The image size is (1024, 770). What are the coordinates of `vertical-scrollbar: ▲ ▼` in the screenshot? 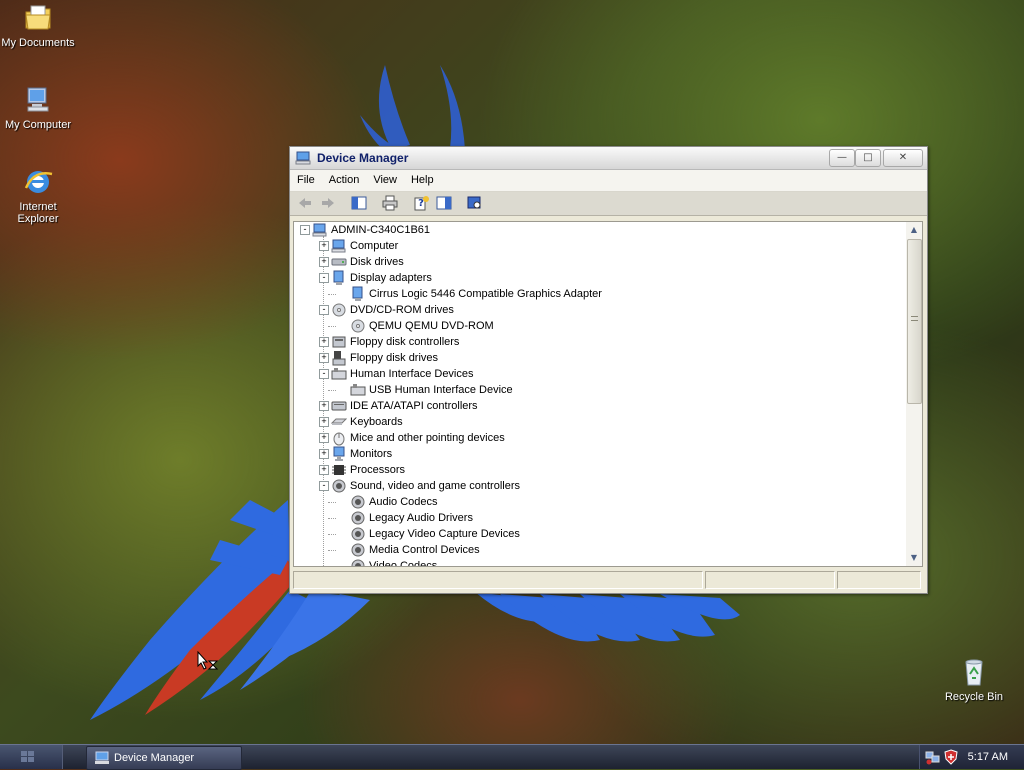 It's located at (914, 394).